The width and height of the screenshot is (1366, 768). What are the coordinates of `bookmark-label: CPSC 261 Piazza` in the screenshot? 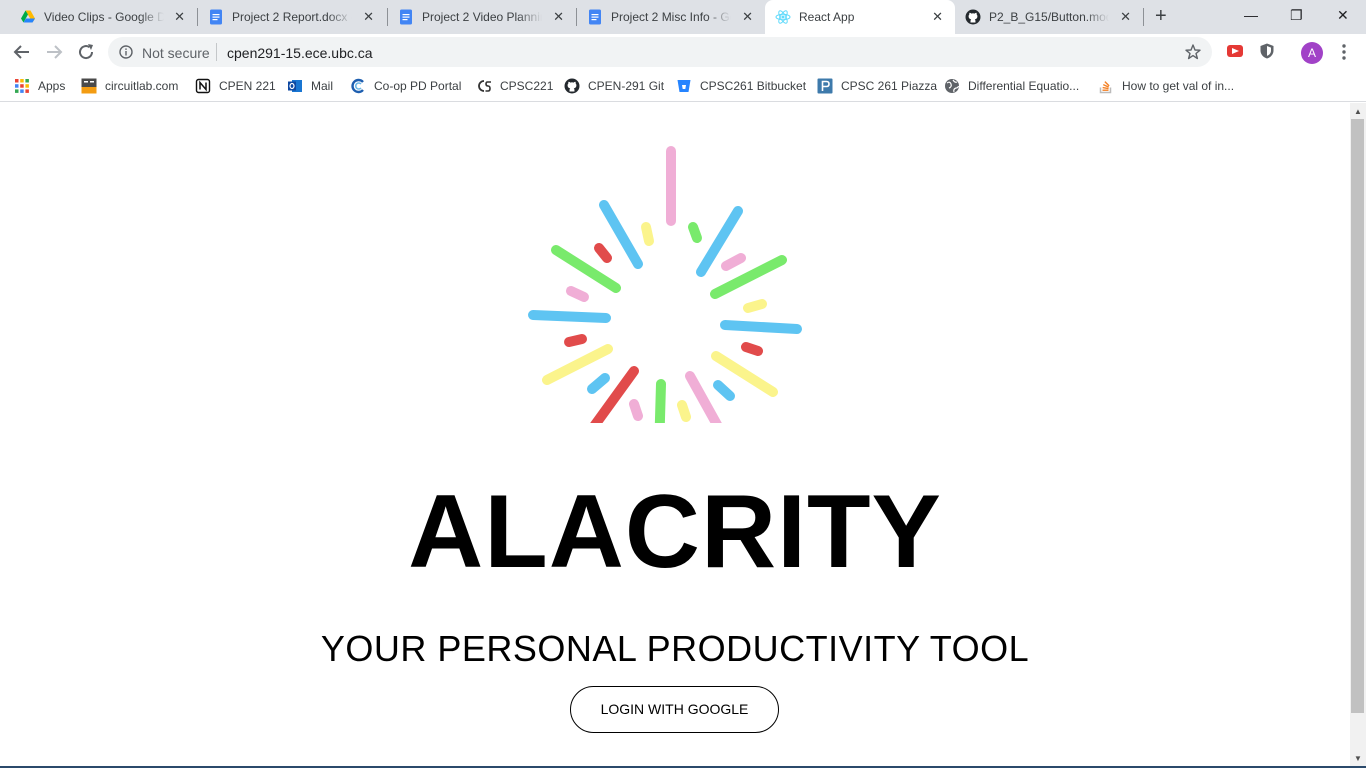 It's located at (889, 86).